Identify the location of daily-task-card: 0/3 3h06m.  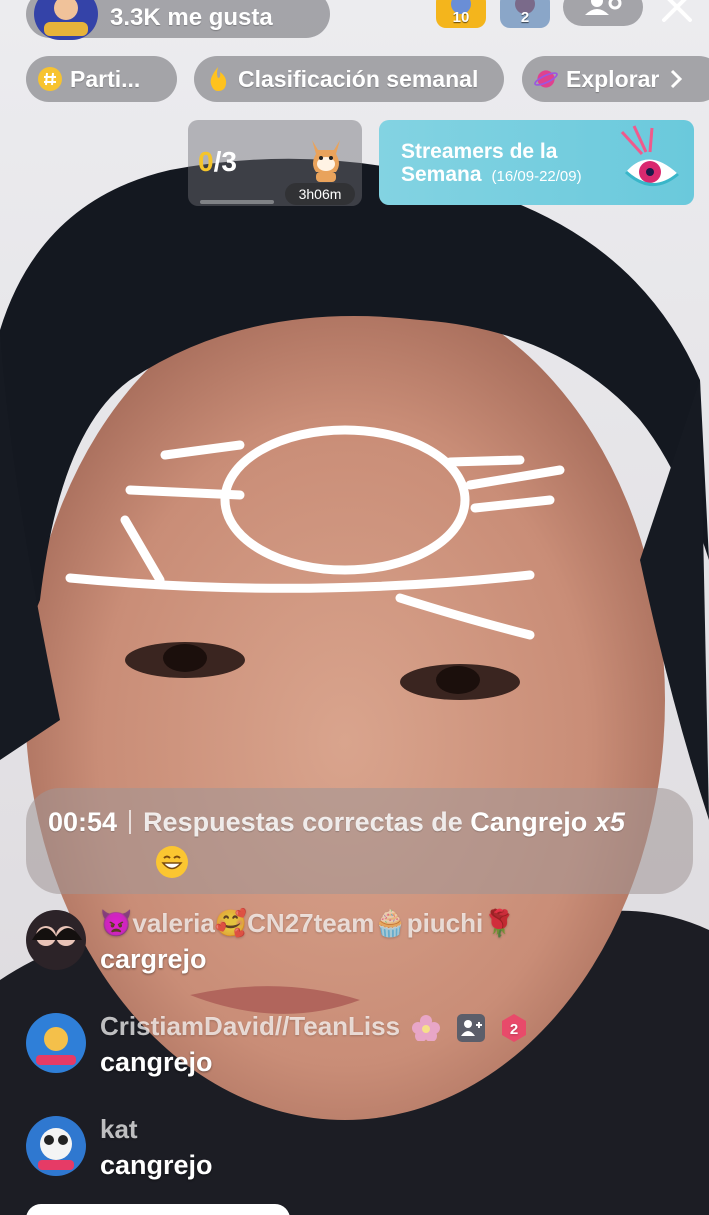
(275, 163).